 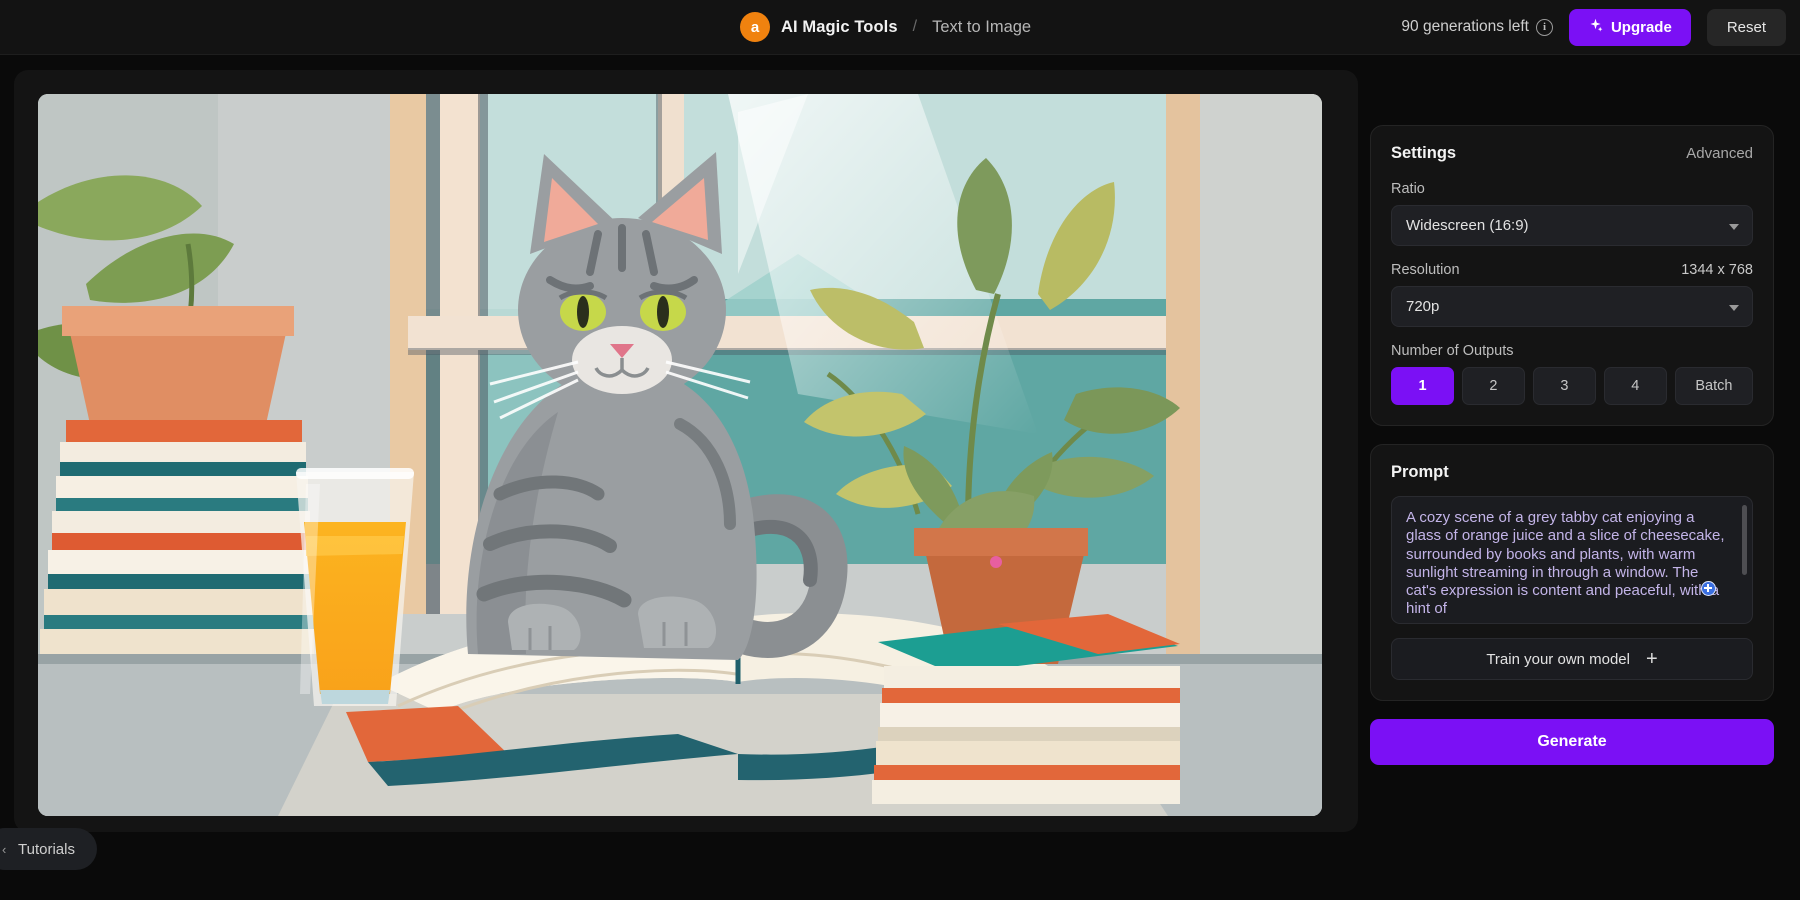 What do you see at coordinates (1572, 225) in the screenshot?
I see `ratio-select: Widescreen (16:9)` at bounding box center [1572, 225].